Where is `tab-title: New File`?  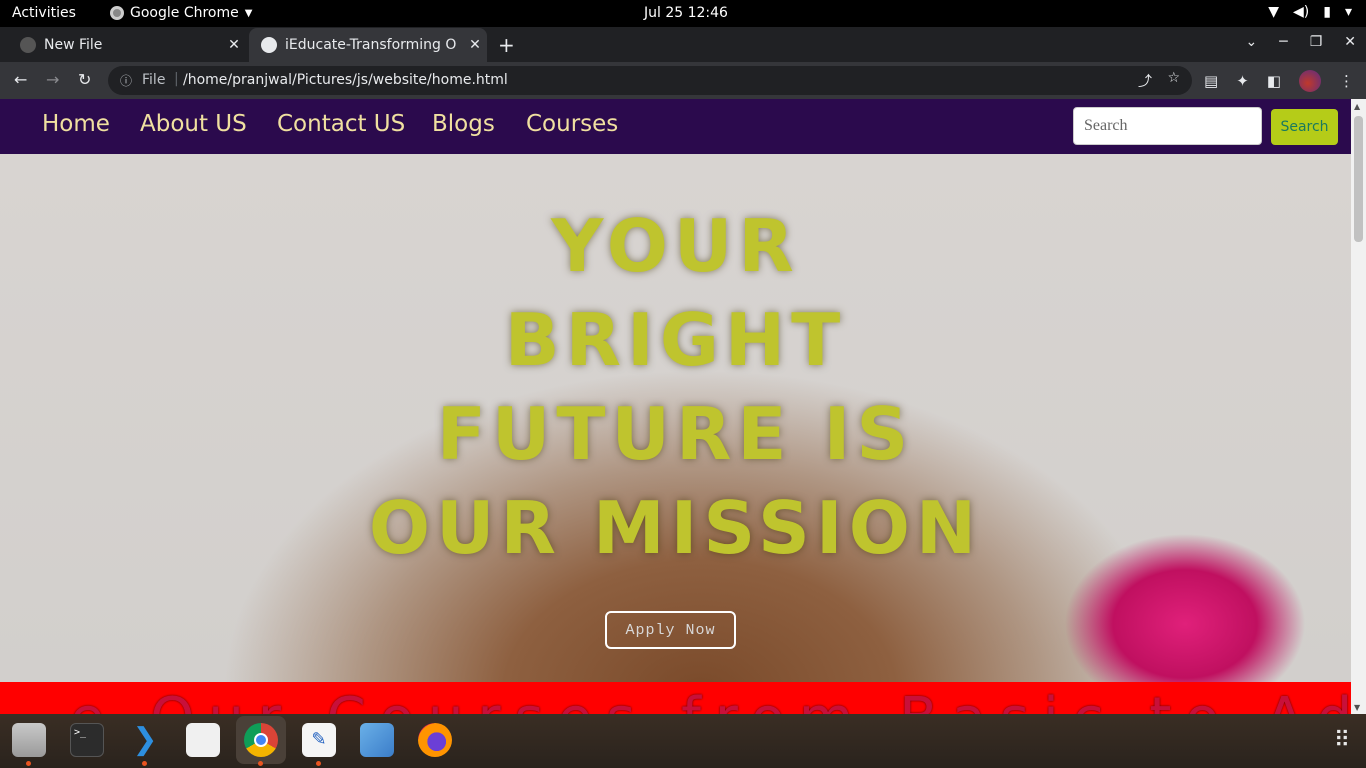
tab-title: New File is located at coordinates (73, 45).